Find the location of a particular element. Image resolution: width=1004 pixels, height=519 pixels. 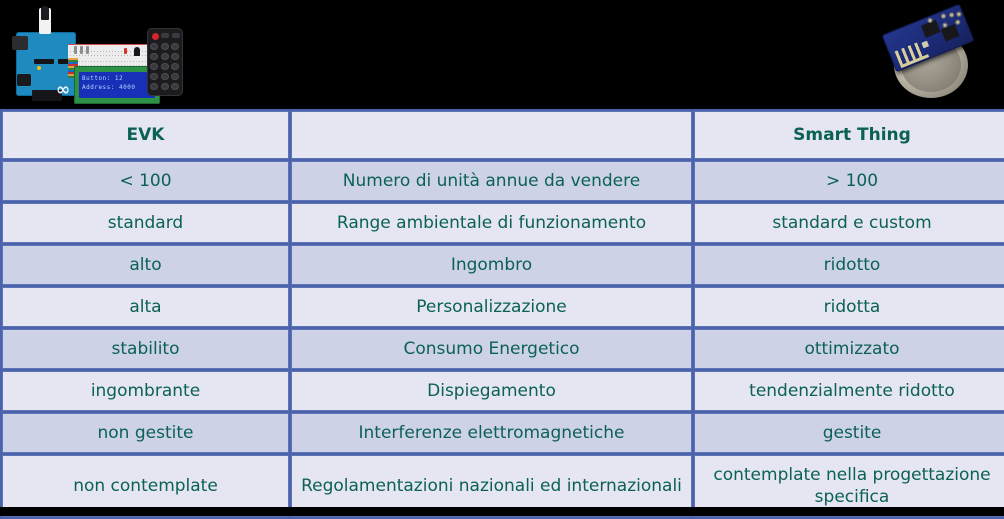

cell-criterion: Numero di unità annue da vendere is located at coordinates (491, 181).